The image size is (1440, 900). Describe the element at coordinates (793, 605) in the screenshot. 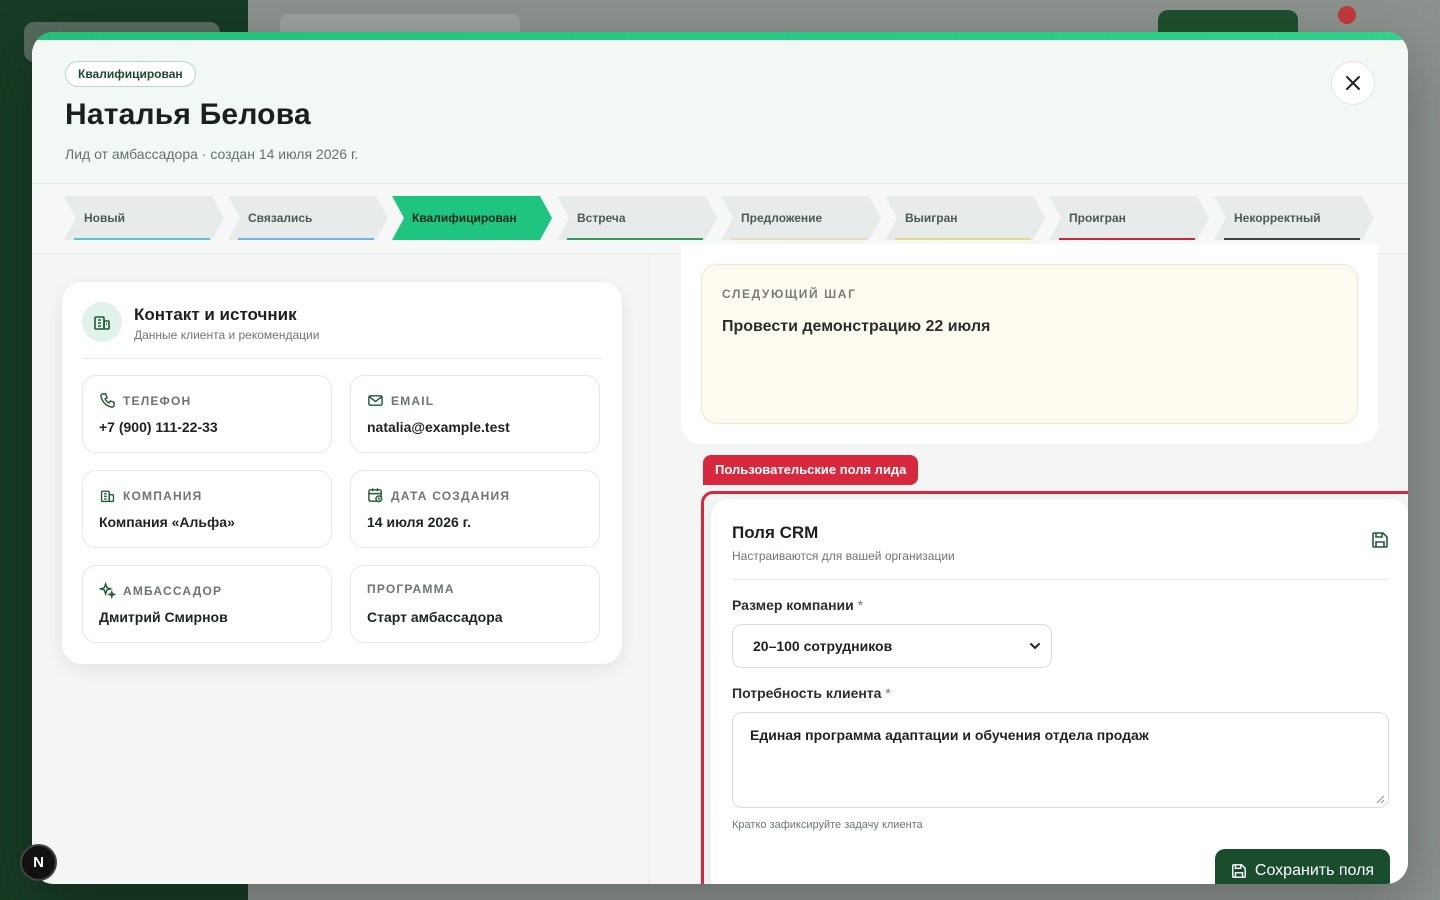

I see `company-size-label-text: Размер компании` at that location.